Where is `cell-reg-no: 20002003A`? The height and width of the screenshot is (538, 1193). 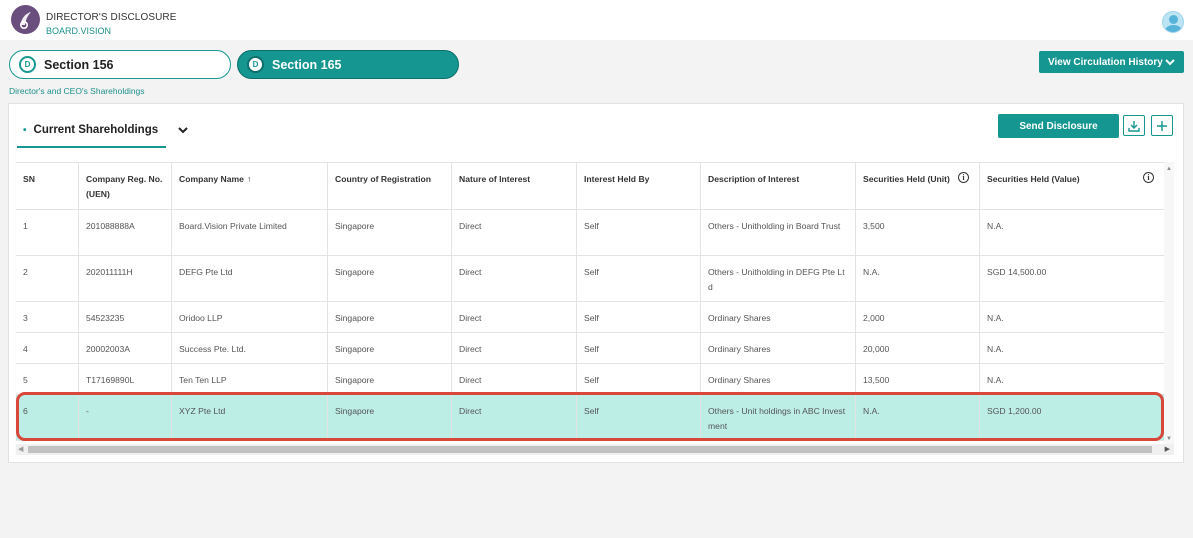 cell-reg-no: 20002003A is located at coordinates (125, 348).